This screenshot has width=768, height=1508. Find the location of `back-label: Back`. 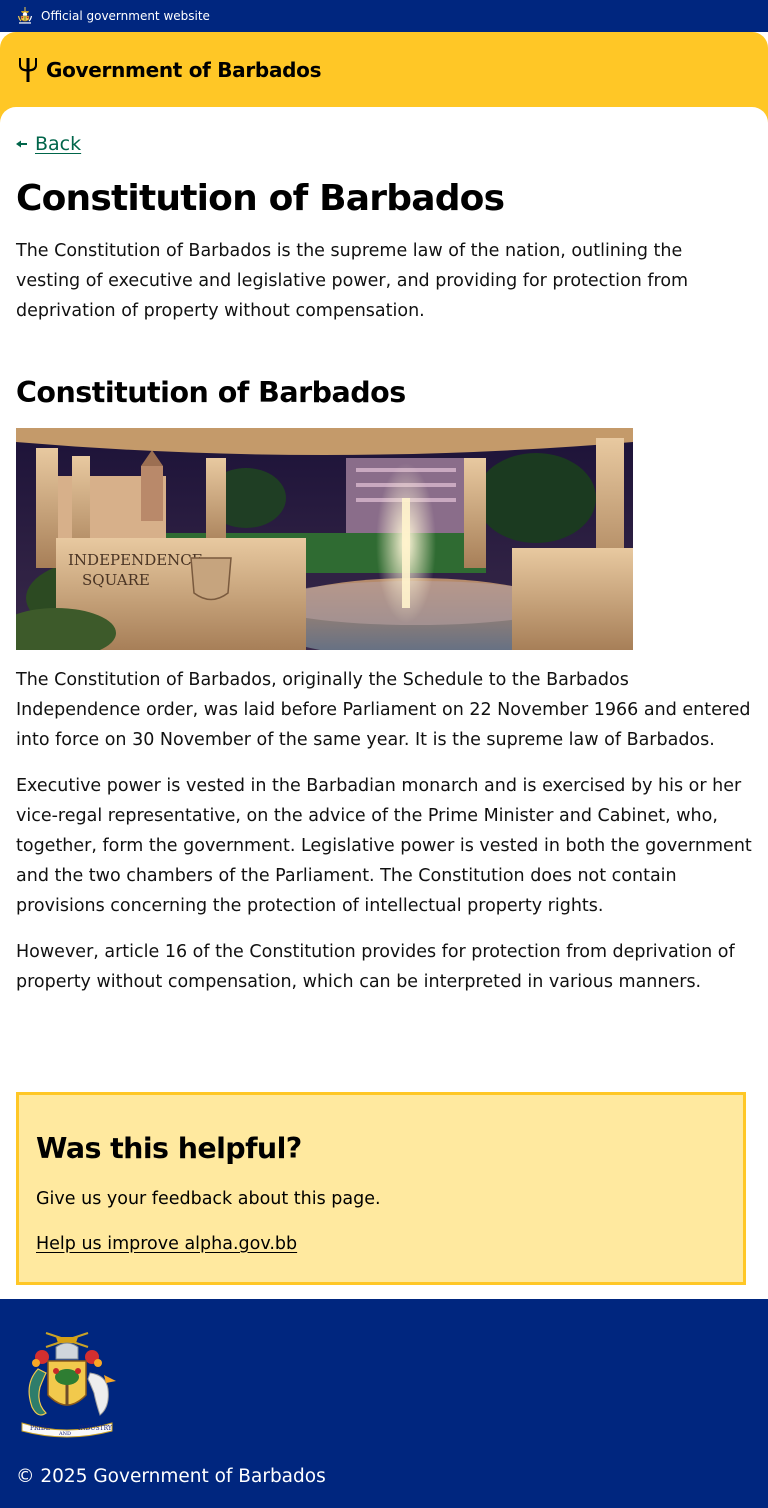

back-label: Back is located at coordinates (58, 144).